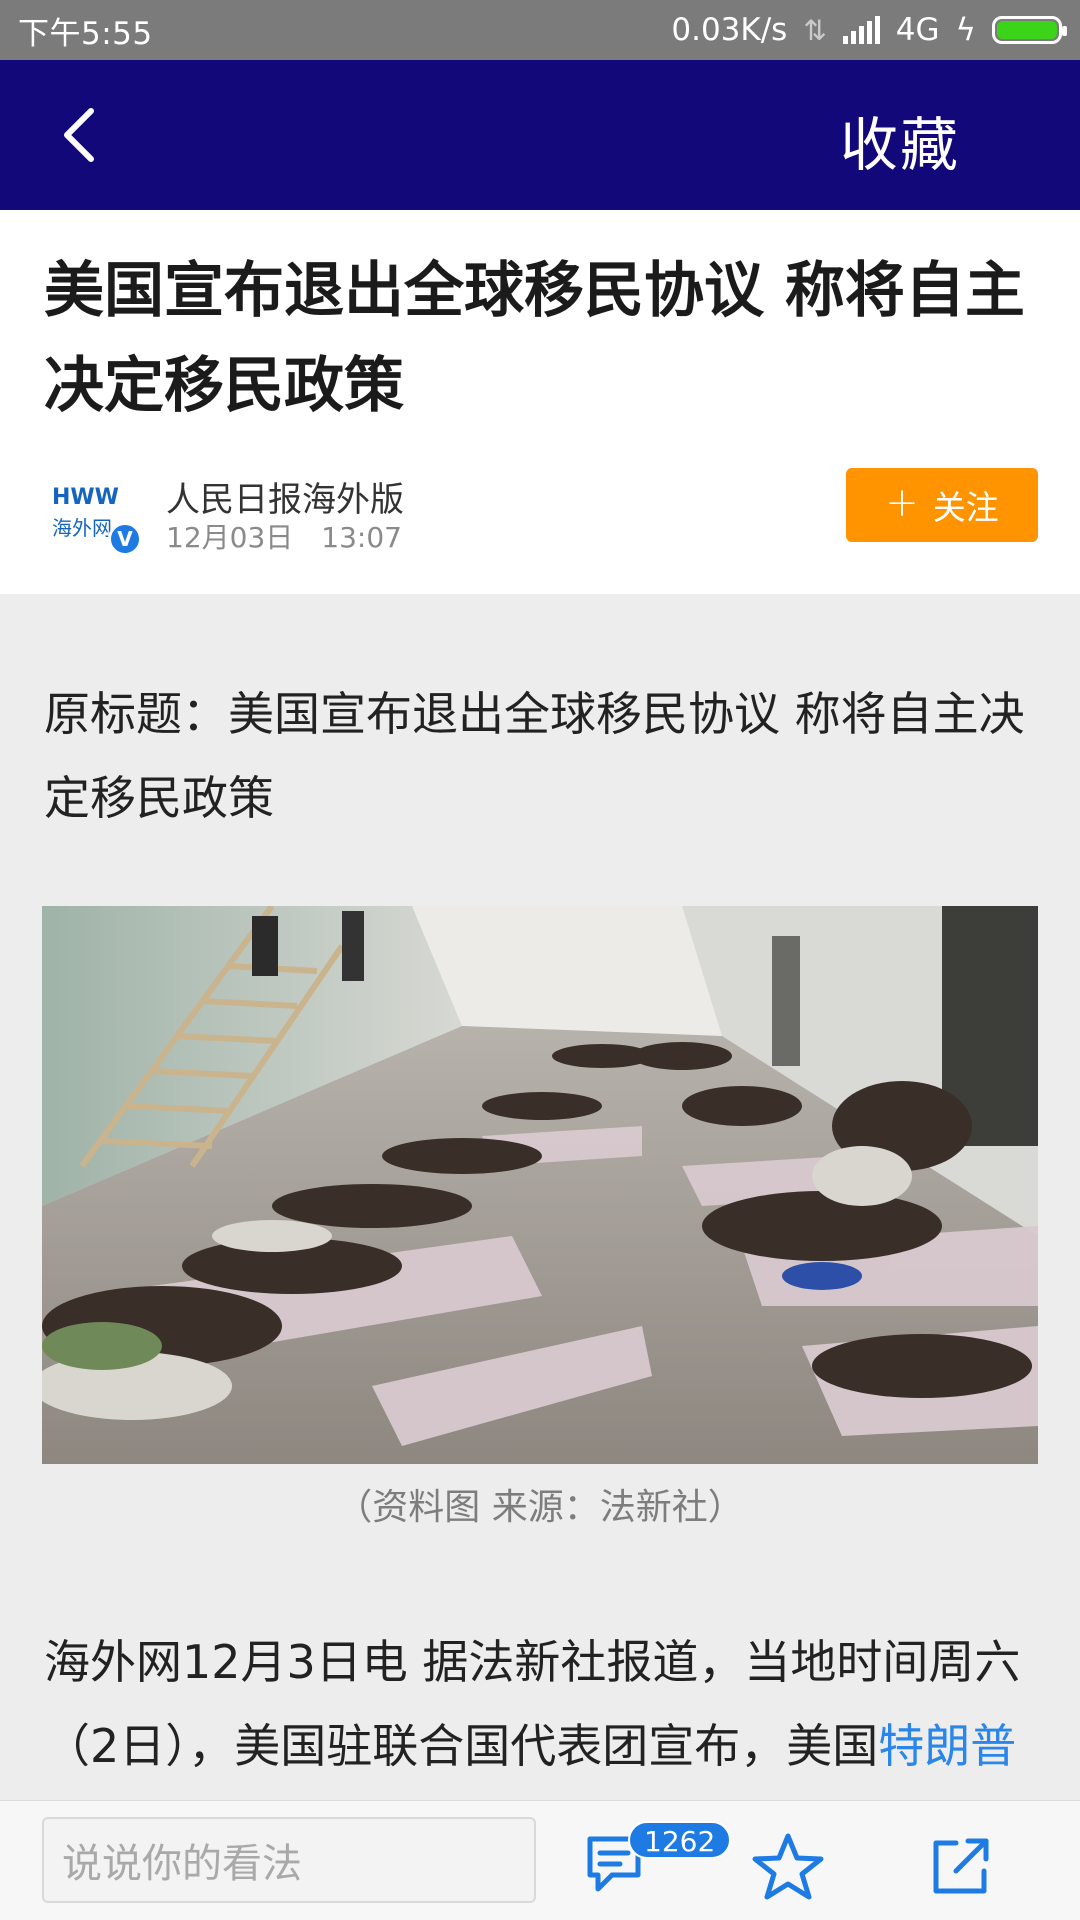  Describe the element at coordinates (965, 507) in the screenshot. I see `follow-label: 关注` at that location.